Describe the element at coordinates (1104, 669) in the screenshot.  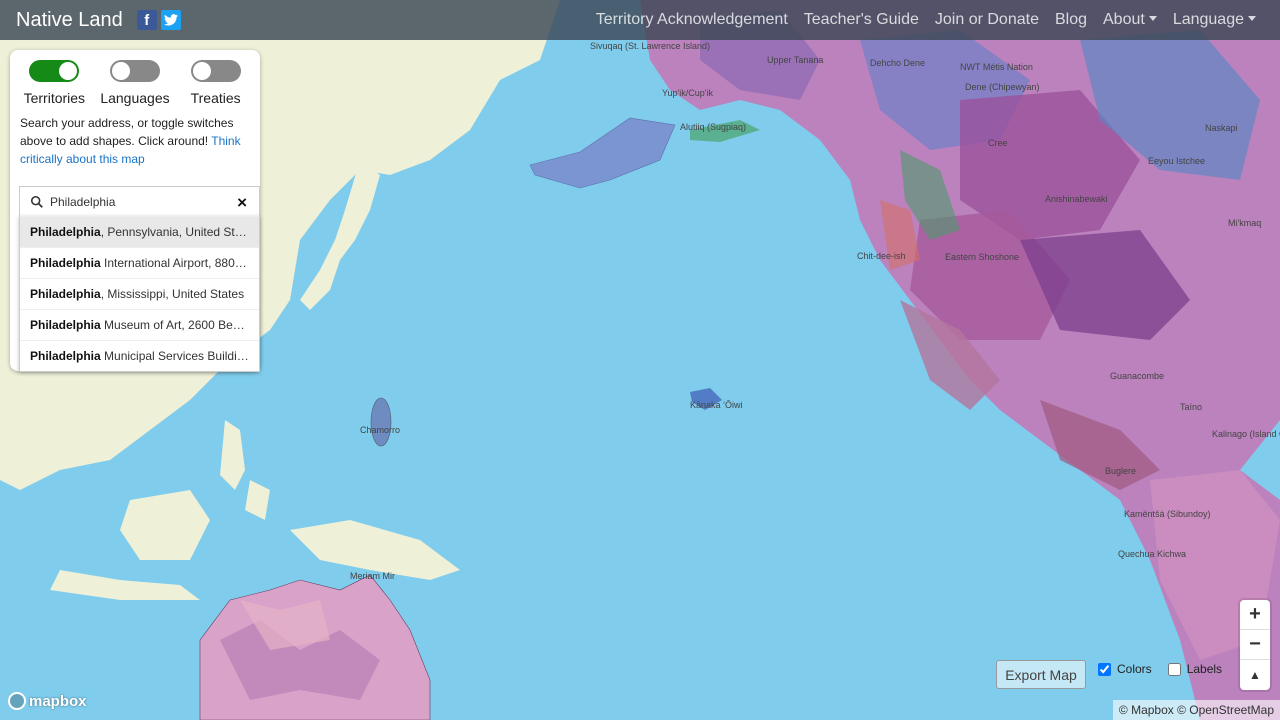
I see `colors-checkbox` at that location.